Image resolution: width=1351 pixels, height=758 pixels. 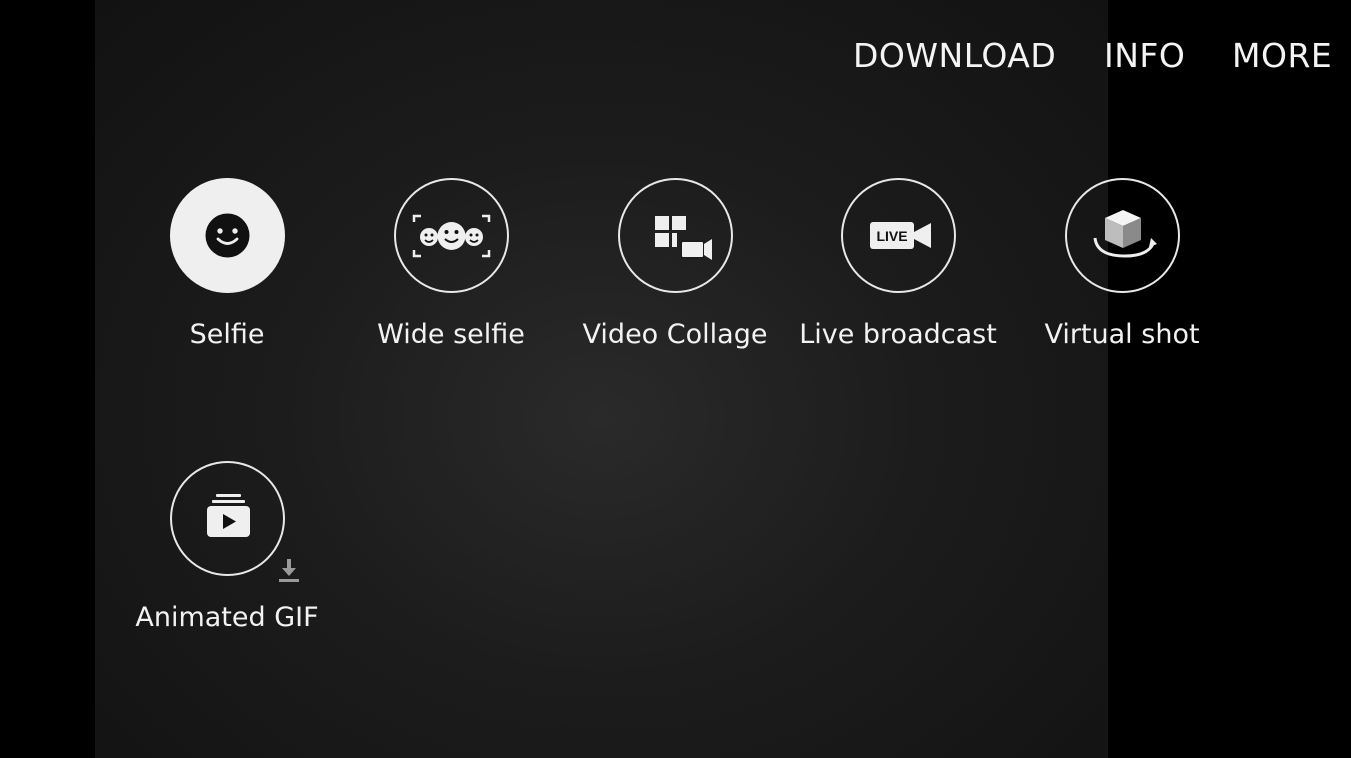 I want to click on mode-wide-selfie-circle, so click(x=451, y=235).